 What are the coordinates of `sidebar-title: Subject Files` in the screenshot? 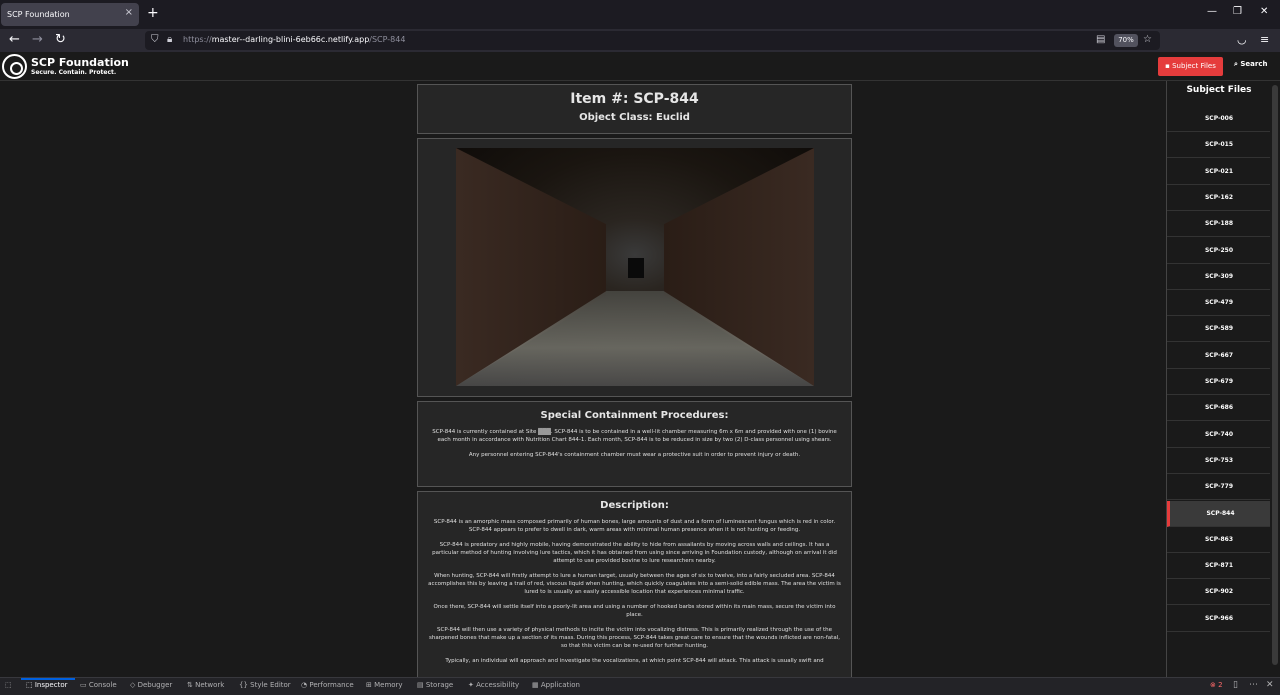 It's located at (1219, 90).